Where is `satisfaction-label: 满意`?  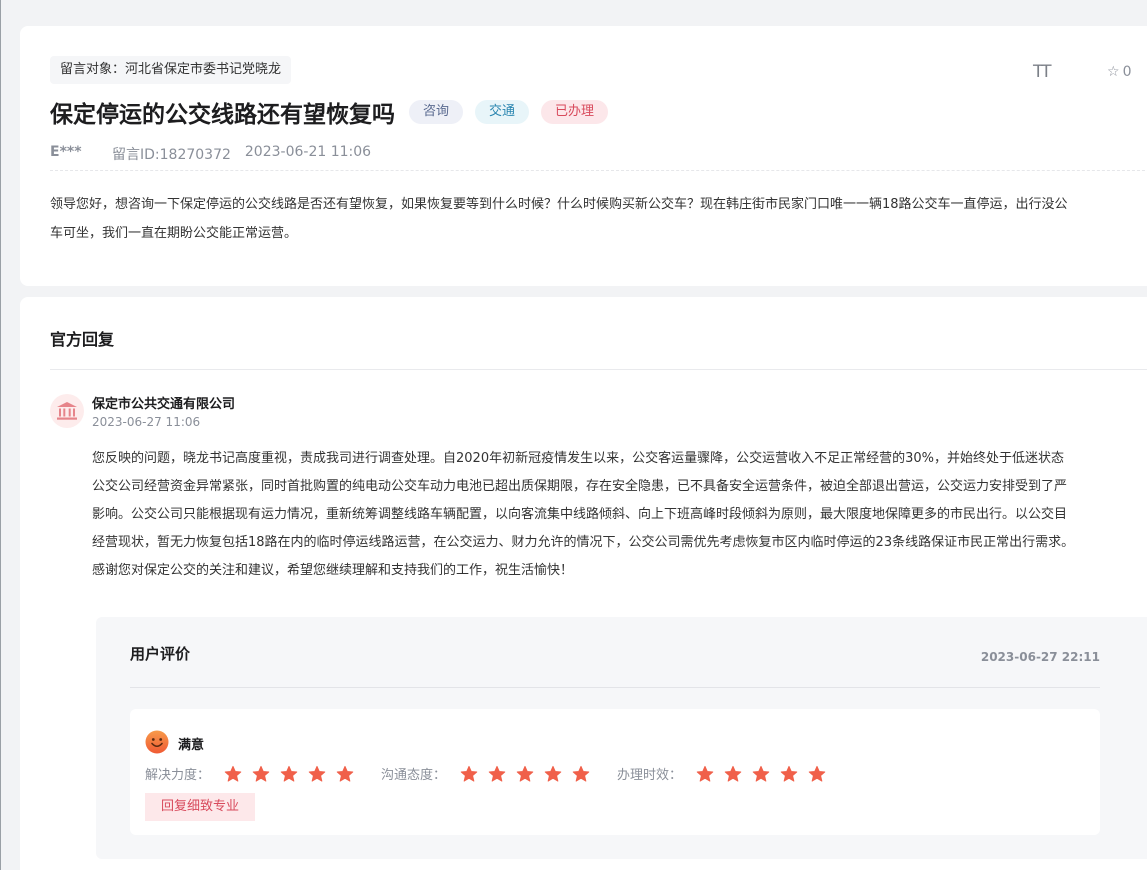
satisfaction-label: 满意 is located at coordinates (191, 745).